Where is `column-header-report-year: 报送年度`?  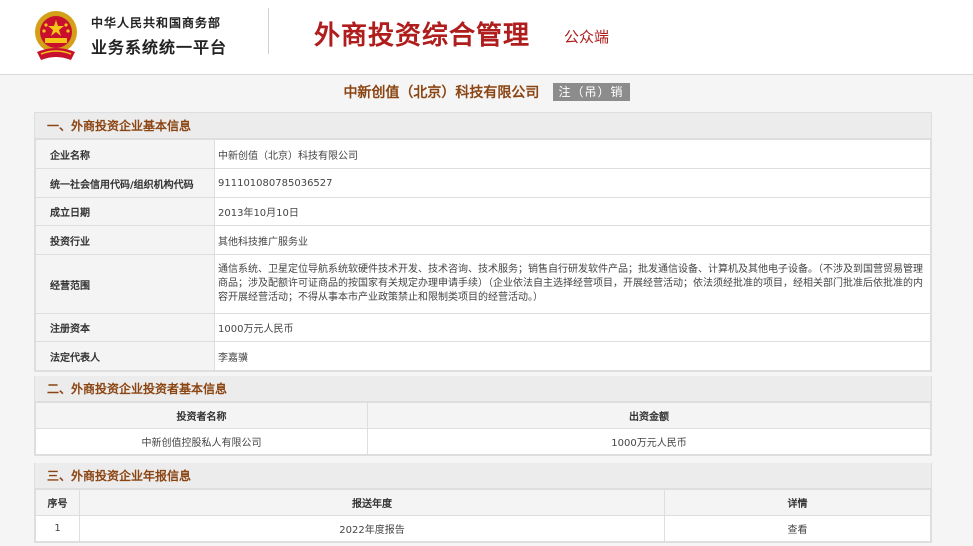
column-header-report-year: 报送年度 is located at coordinates (372, 502).